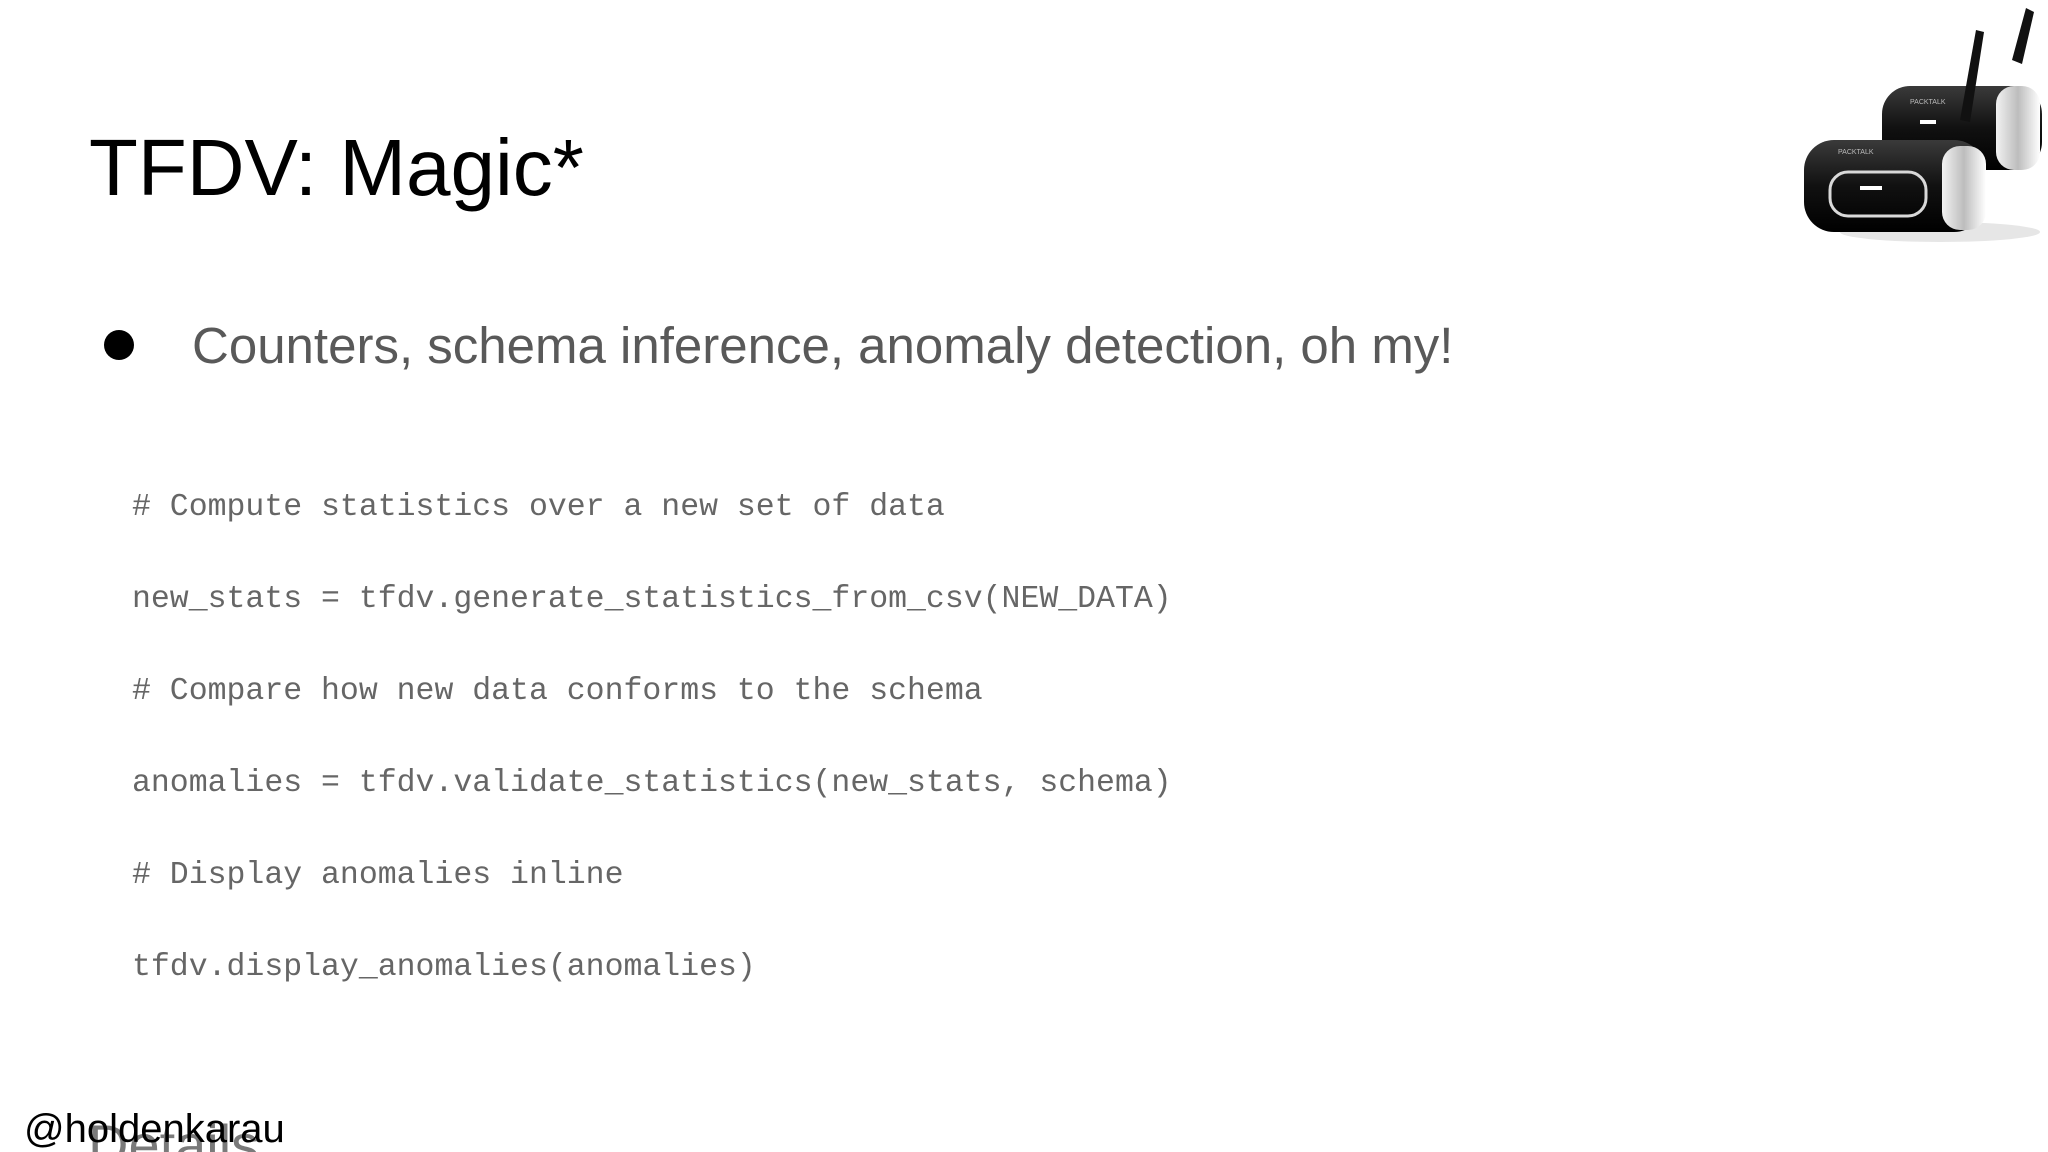  Describe the element at coordinates (444, 967) in the screenshot. I see `code-line: tfdv.display_anomalies(anomalies)` at that location.